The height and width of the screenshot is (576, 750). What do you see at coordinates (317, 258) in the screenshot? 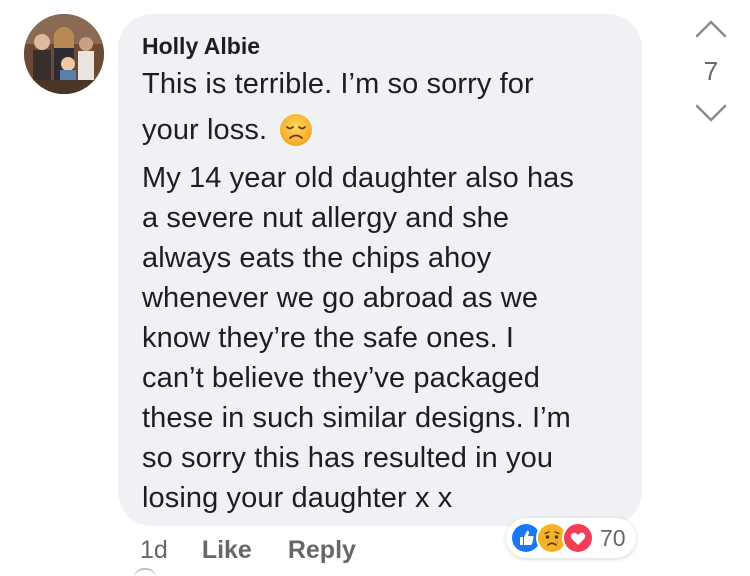
I see `comment-line: always eats the chips ahoy` at bounding box center [317, 258].